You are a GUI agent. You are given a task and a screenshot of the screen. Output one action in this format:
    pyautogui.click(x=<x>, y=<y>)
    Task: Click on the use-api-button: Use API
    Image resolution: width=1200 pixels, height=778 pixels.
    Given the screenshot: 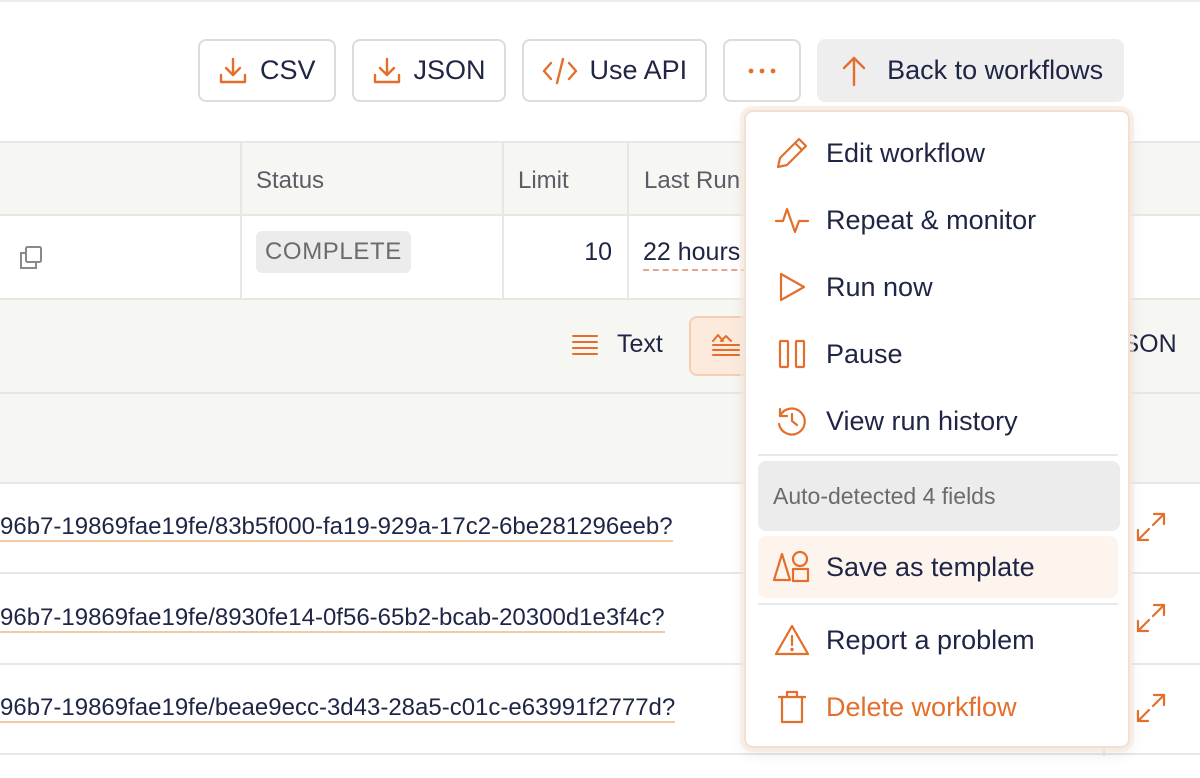 What is the action you would take?
    pyautogui.click(x=614, y=70)
    